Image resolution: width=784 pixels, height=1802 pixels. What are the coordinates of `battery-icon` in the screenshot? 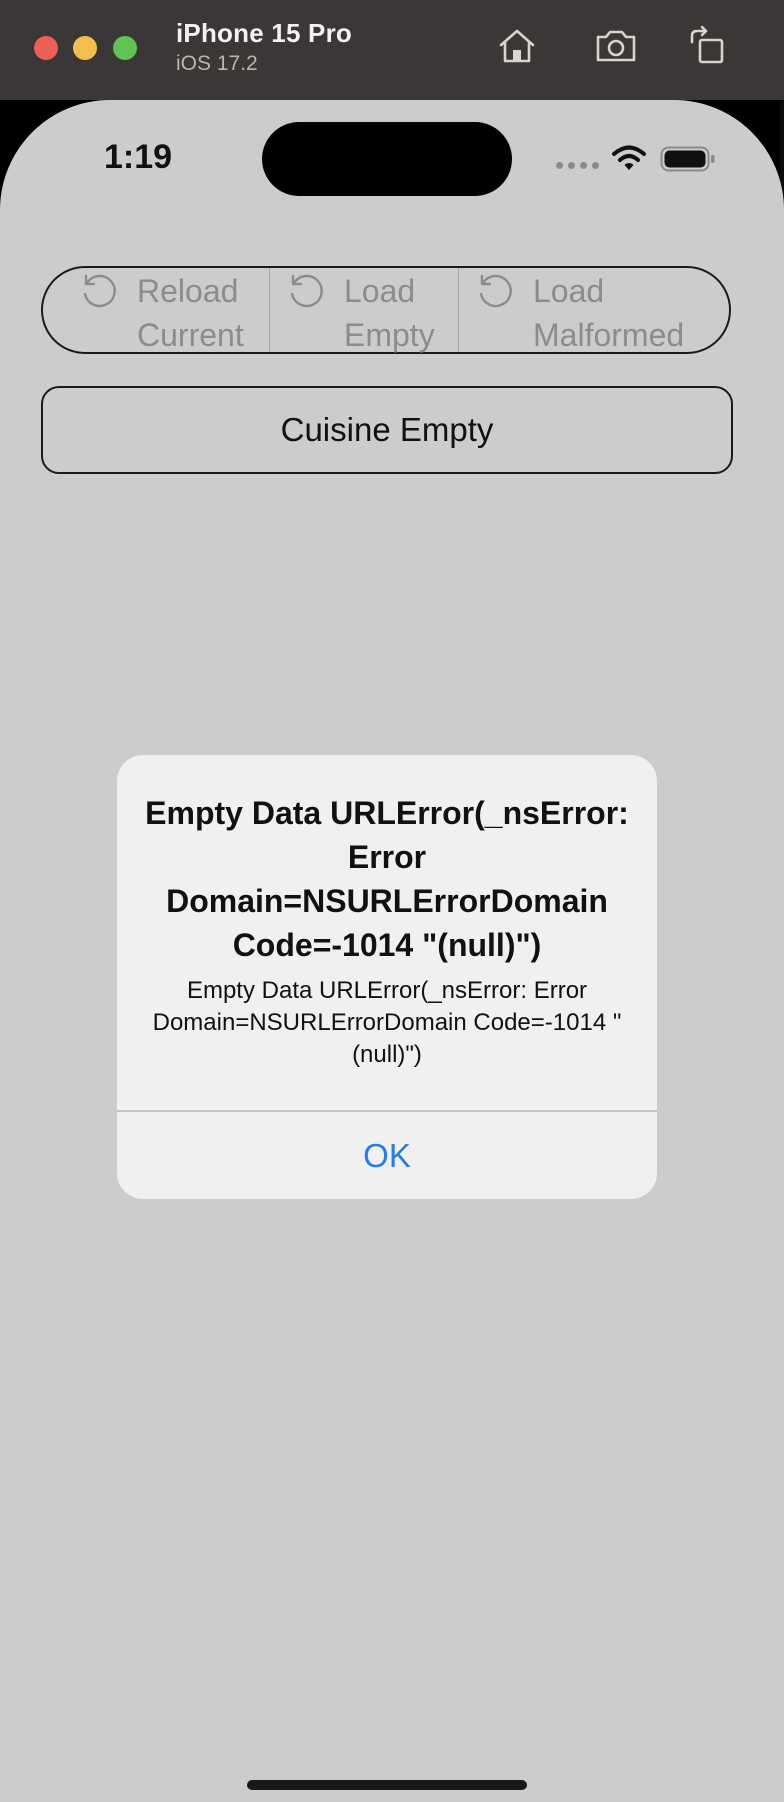 It's located at (687, 159).